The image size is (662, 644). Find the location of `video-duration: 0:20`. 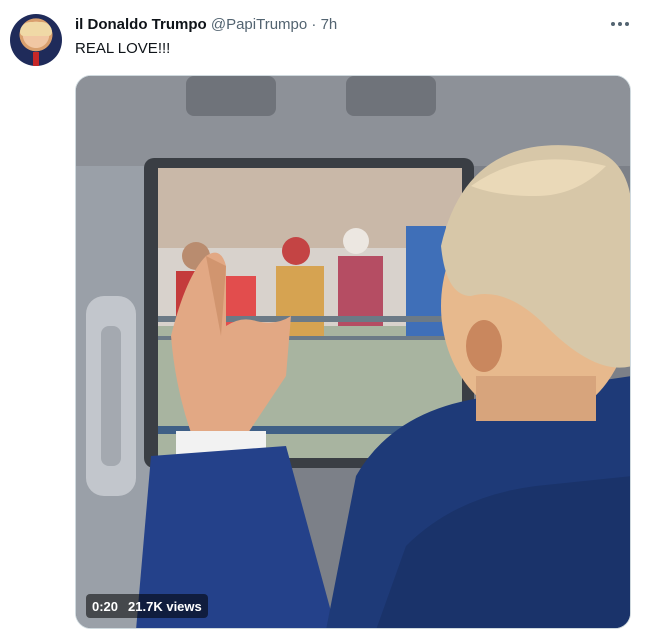

video-duration: 0:20 is located at coordinates (105, 606).